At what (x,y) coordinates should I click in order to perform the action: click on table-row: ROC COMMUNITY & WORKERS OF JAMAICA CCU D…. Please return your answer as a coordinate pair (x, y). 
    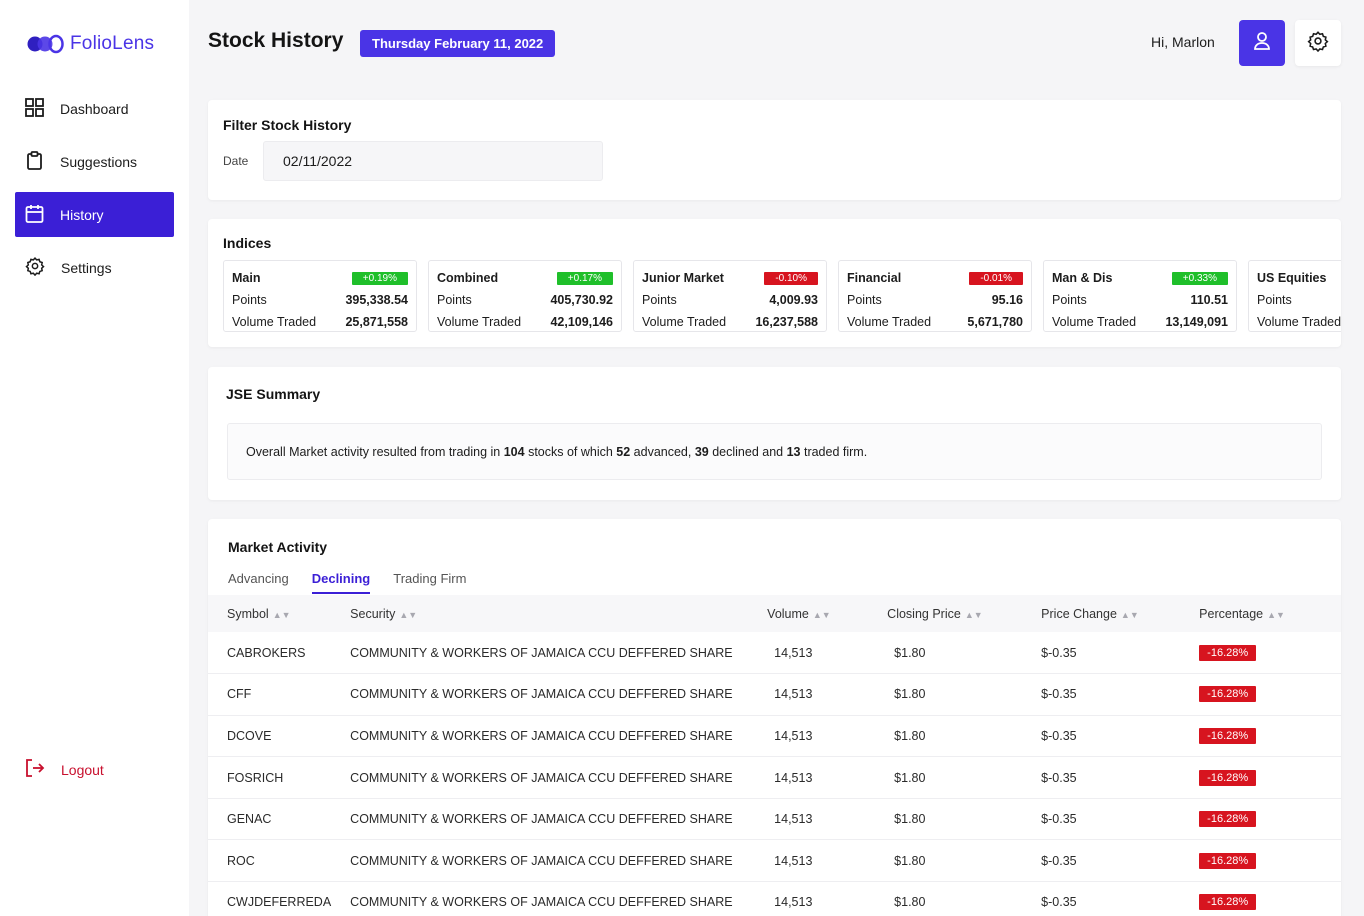
    Looking at the image, I should click on (774, 861).